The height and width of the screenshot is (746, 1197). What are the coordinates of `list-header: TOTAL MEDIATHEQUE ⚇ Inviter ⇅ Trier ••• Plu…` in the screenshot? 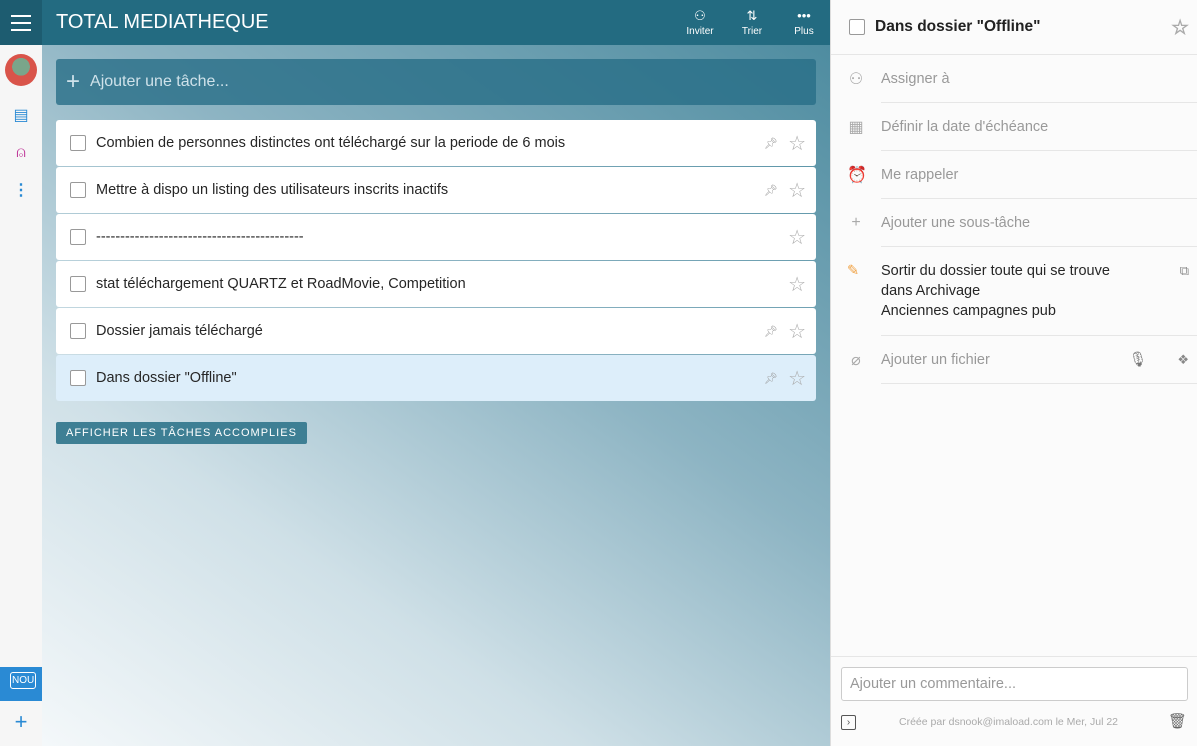 It's located at (436, 22).